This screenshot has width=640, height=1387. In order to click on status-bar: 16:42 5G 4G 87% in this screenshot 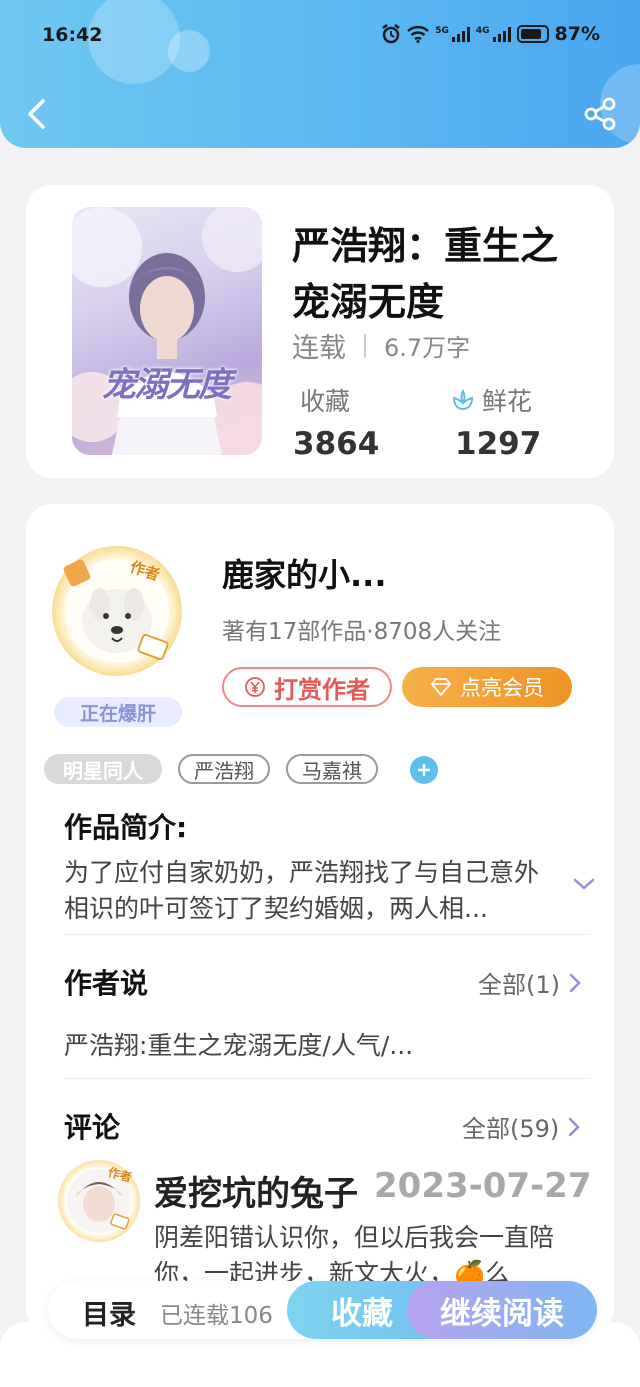, I will do `click(320, 35)`.